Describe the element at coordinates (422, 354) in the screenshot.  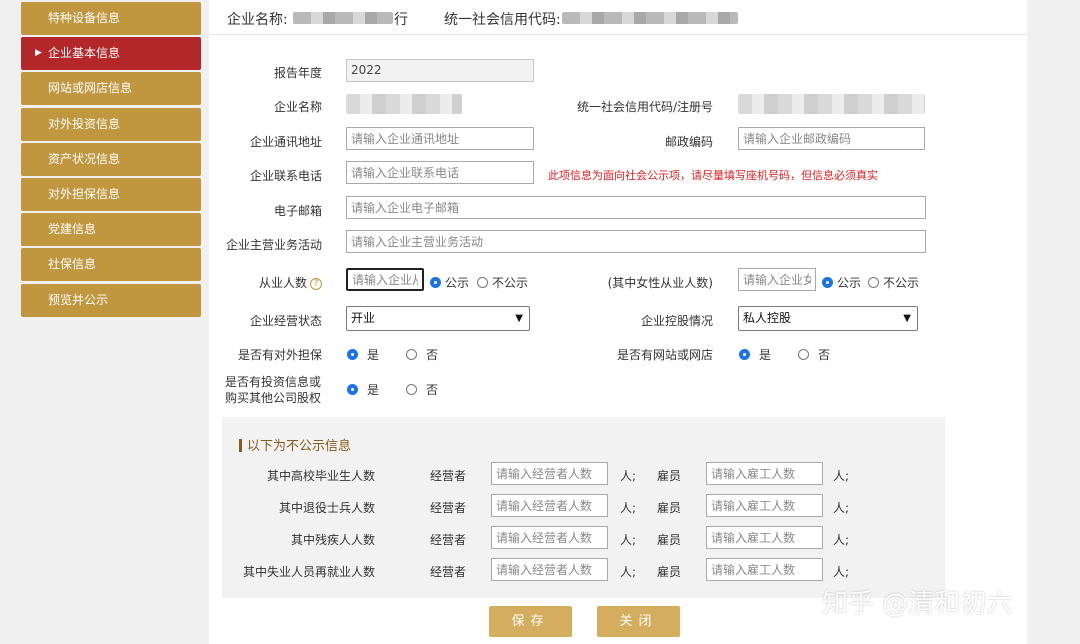
I see `guarantee-no-radio: 否` at that location.